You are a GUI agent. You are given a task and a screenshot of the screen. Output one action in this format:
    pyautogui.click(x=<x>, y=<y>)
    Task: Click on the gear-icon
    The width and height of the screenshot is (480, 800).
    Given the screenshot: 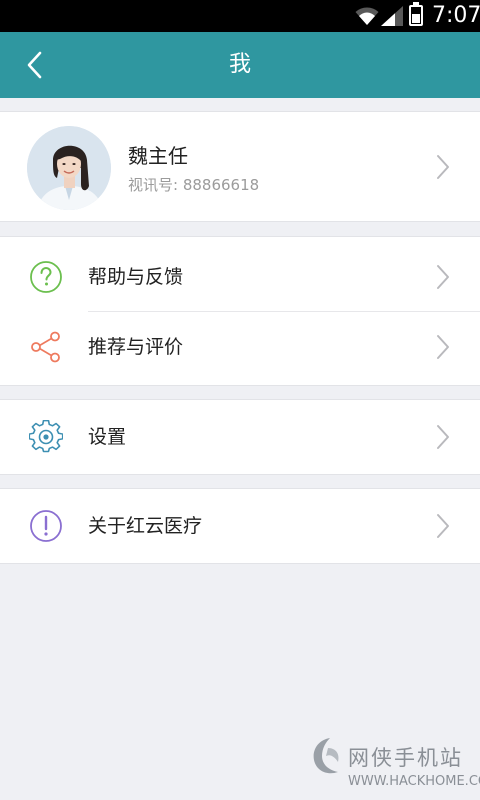 What is the action you would take?
    pyautogui.click(x=46, y=436)
    